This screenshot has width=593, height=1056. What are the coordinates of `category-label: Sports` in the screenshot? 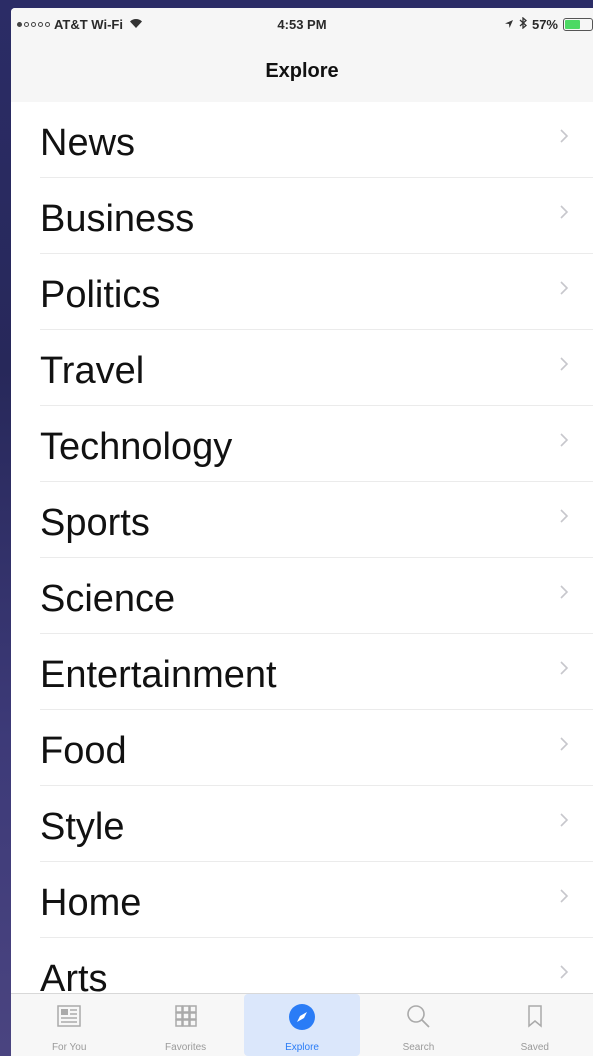 It's located at (95, 523).